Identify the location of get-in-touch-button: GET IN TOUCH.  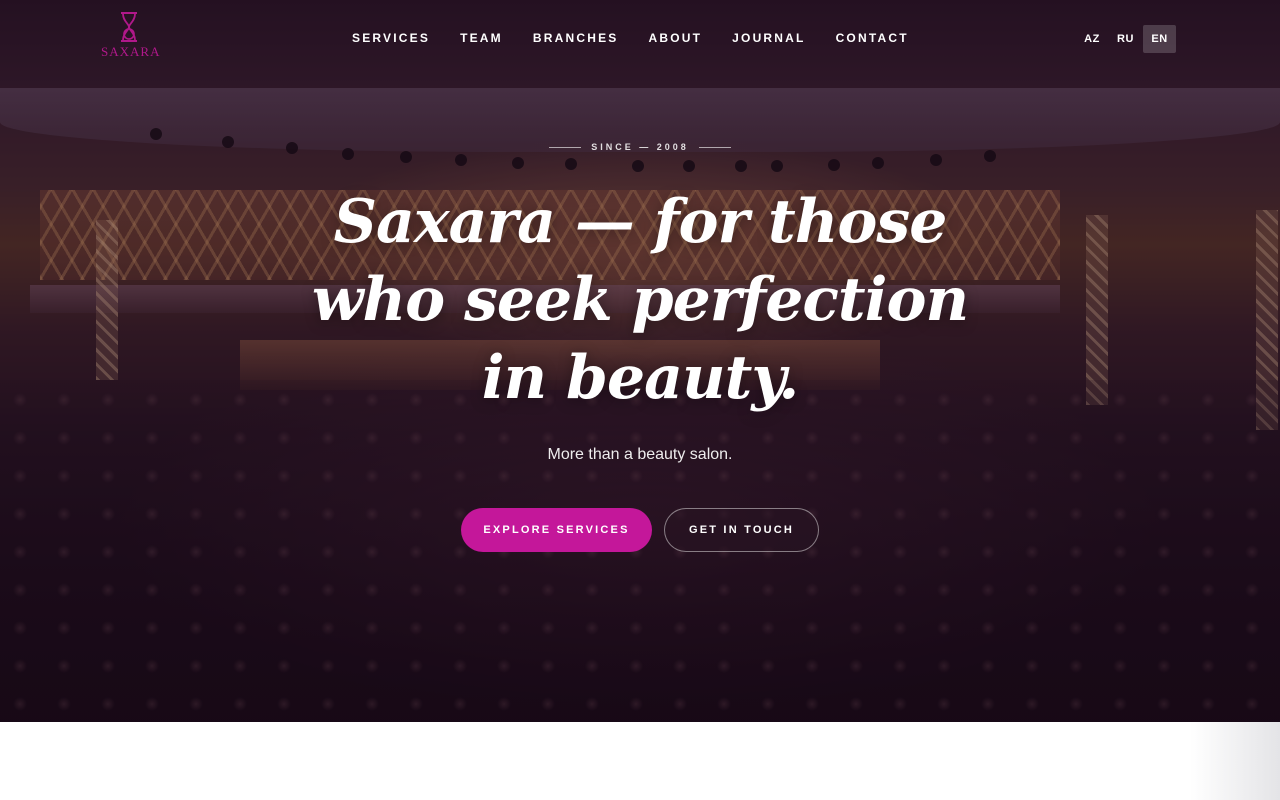
(741, 530).